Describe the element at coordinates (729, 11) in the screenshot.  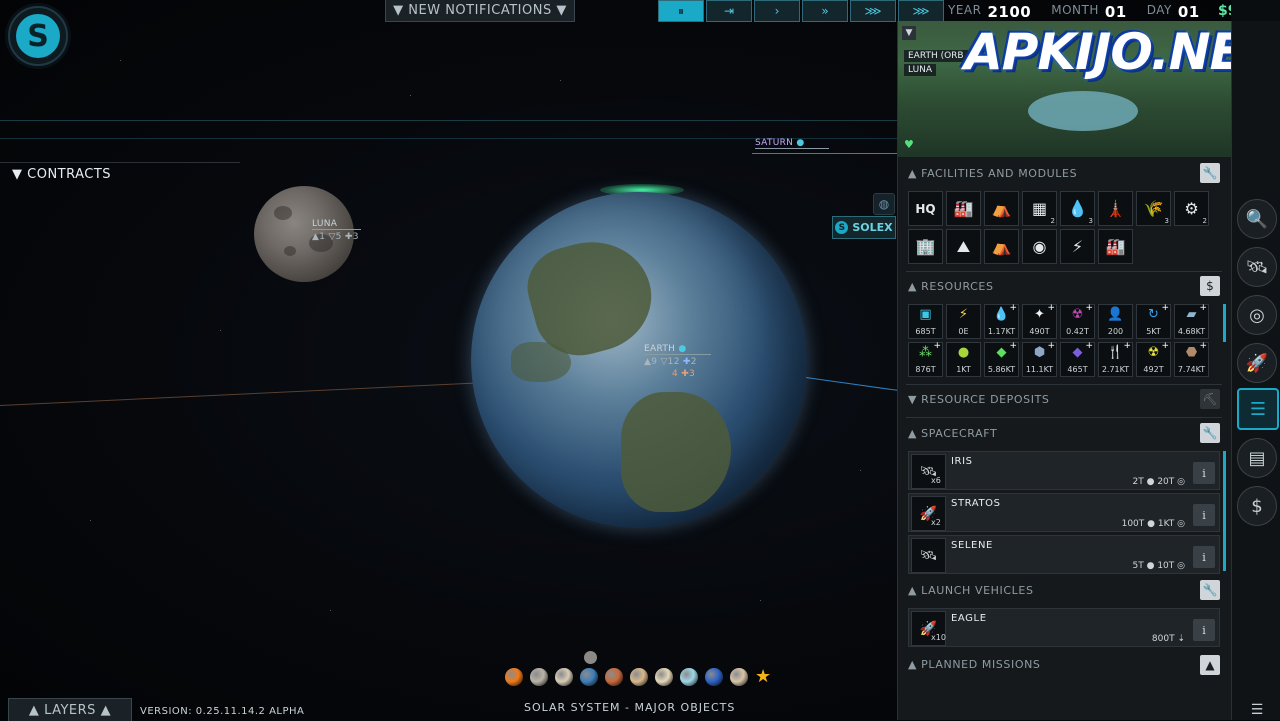
I see `time-step-button: ⇥` at that location.